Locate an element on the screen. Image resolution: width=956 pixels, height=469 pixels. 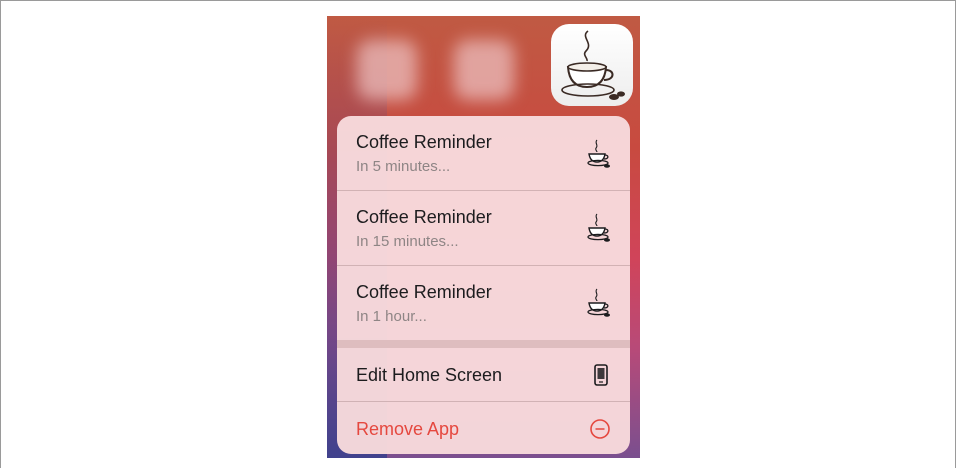
menu-section-gap is located at coordinates (483, 344).